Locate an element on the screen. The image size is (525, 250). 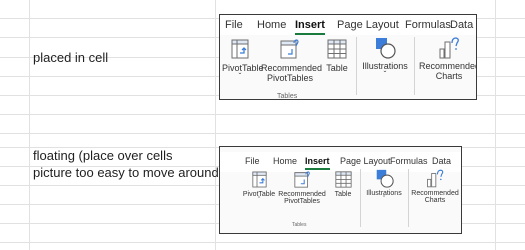
cell-floating-note: floating (place over cells is located at coordinates (102, 156).